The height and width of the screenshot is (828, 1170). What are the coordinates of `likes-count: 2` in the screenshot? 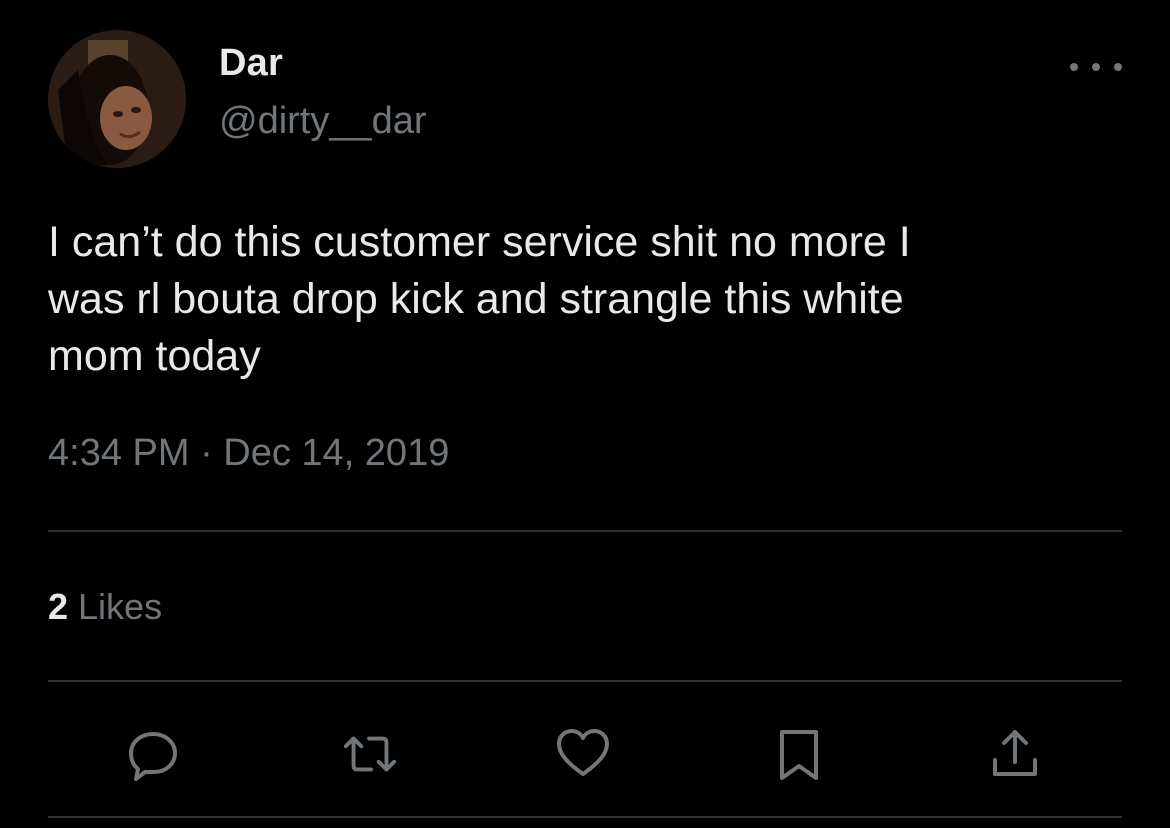 It's located at (58, 606).